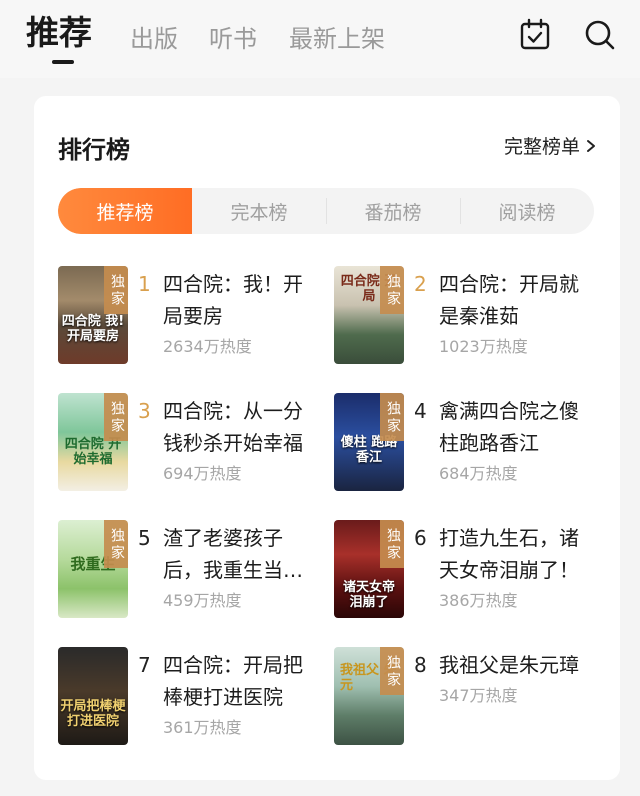 The image size is (640, 796). What do you see at coordinates (337, 39) in the screenshot?
I see `tab-new-arrivals: 最新上架` at bounding box center [337, 39].